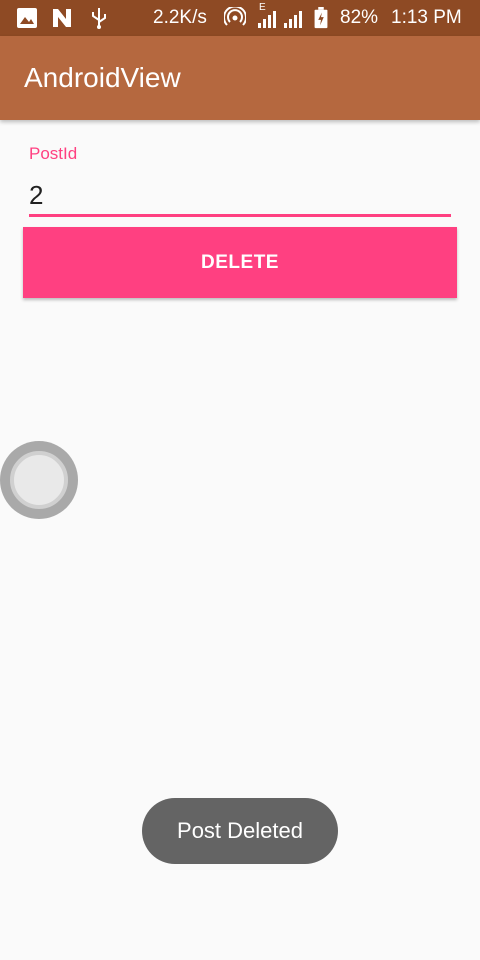  What do you see at coordinates (240, 196) in the screenshot?
I see `postid-input` at bounding box center [240, 196].